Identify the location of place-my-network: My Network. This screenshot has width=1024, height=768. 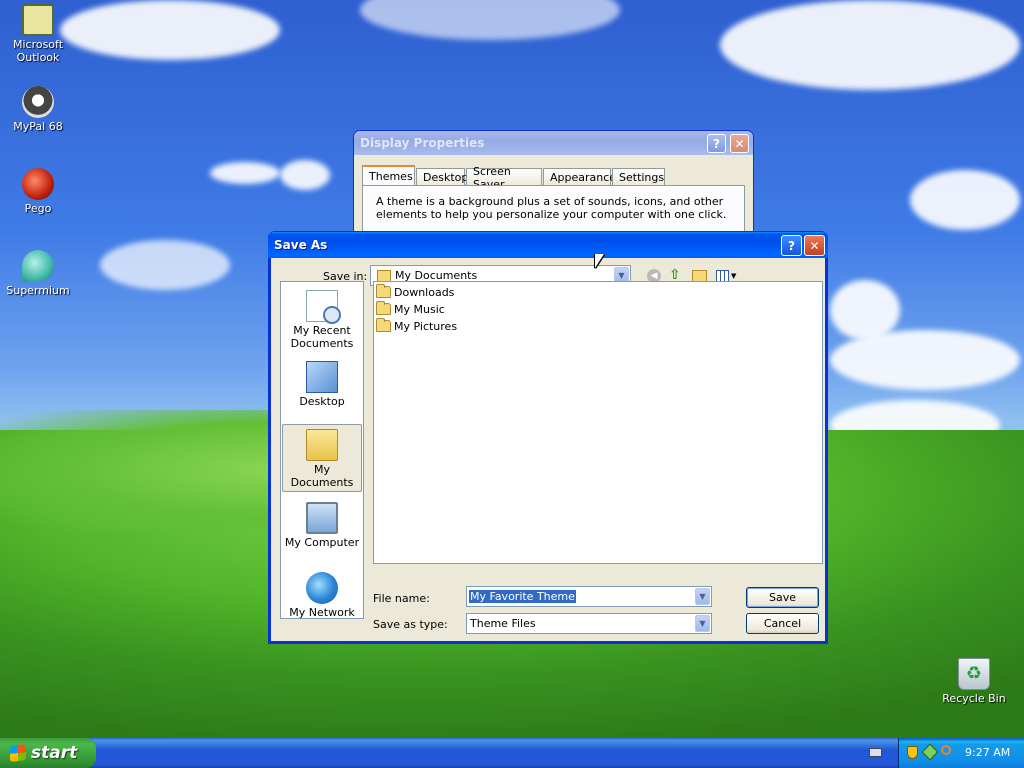
(322, 593).